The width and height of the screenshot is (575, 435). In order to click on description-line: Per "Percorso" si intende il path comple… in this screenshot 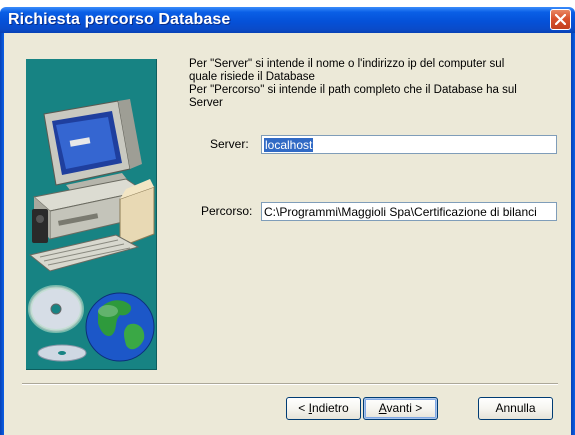, I will do `click(353, 90)`.